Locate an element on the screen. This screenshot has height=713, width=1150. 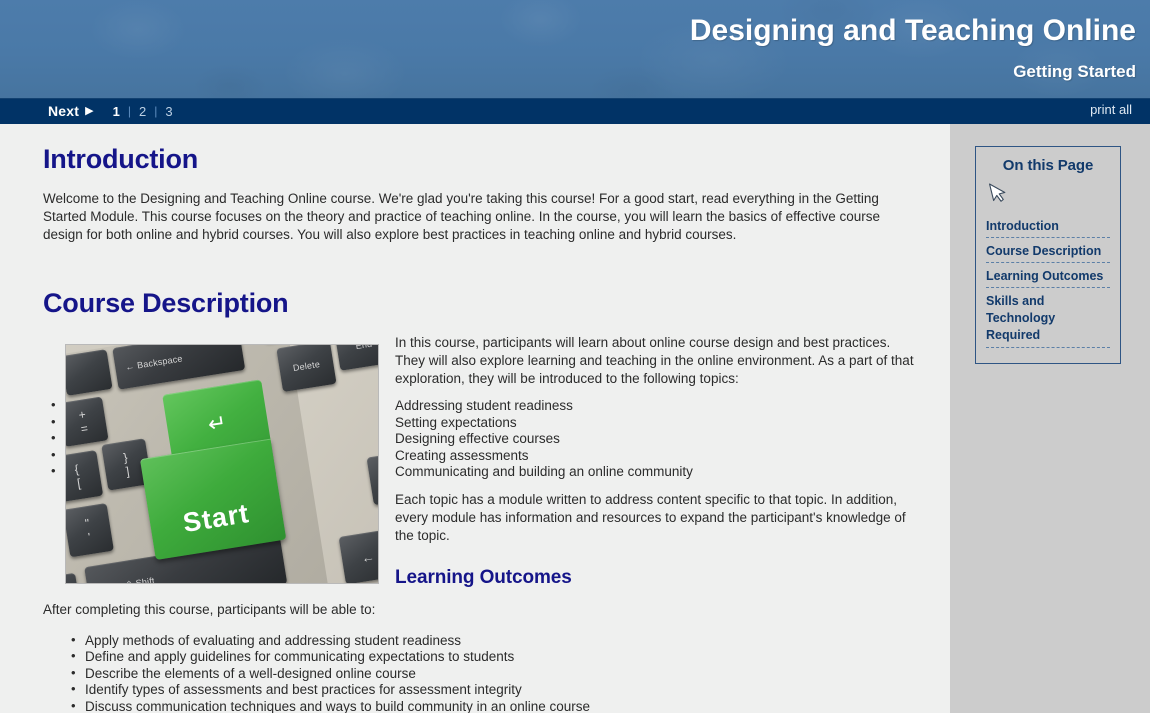
page-title: Designing and Teaching Online is located at coordinates (912, 30).